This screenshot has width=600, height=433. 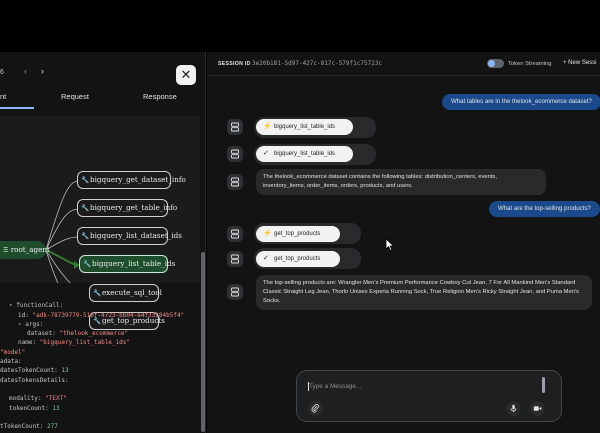 I want to click on paperclip-icon, so click(x=315, y=408).